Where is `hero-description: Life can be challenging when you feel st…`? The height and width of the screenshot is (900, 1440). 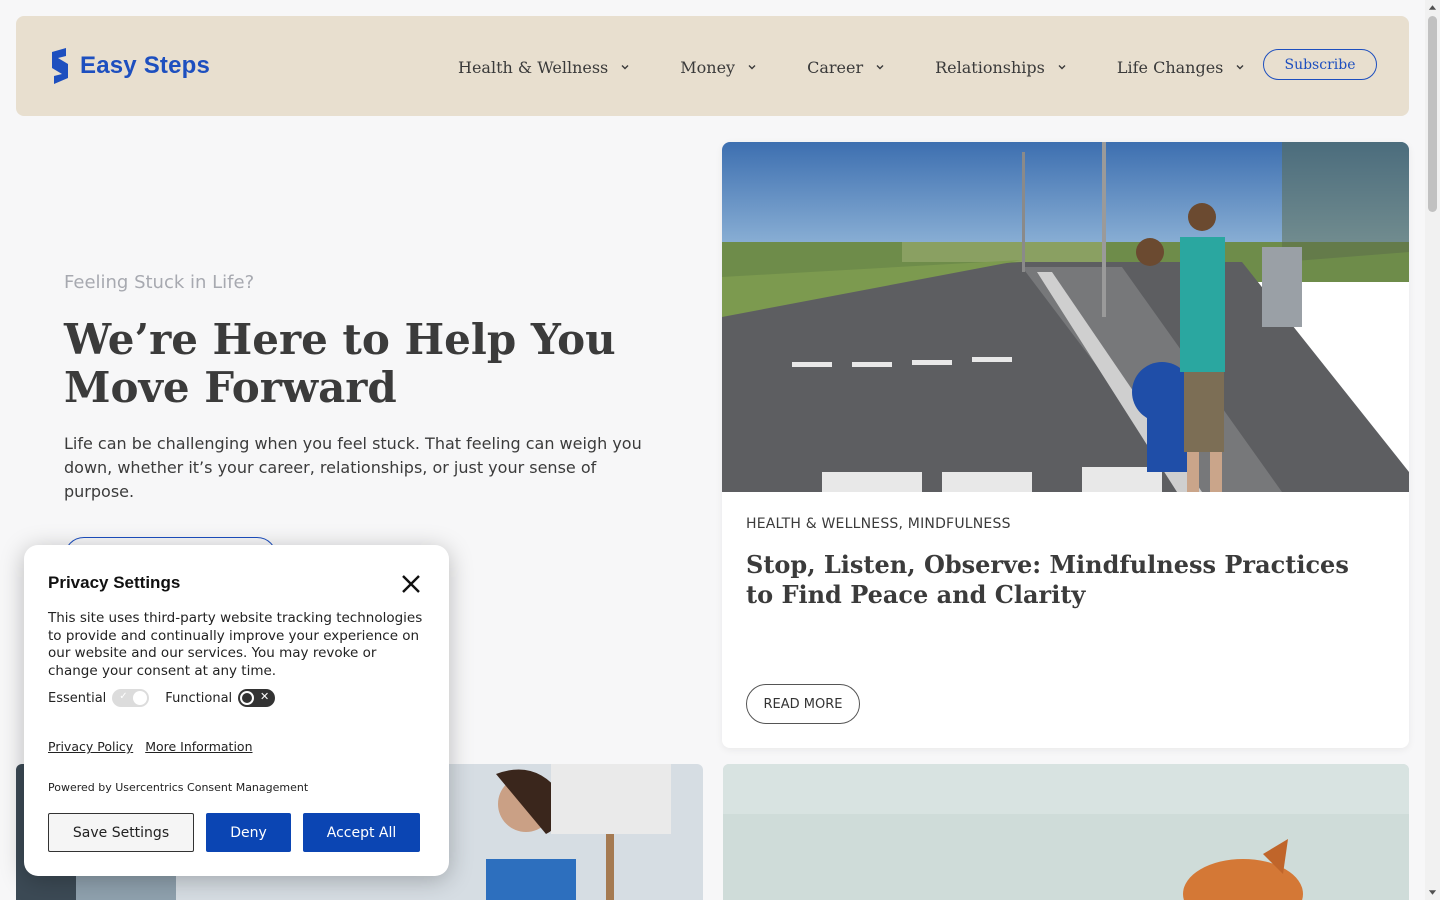 hero-description: Life can be challenging when you feel st… is located at coordinates (353, 467).